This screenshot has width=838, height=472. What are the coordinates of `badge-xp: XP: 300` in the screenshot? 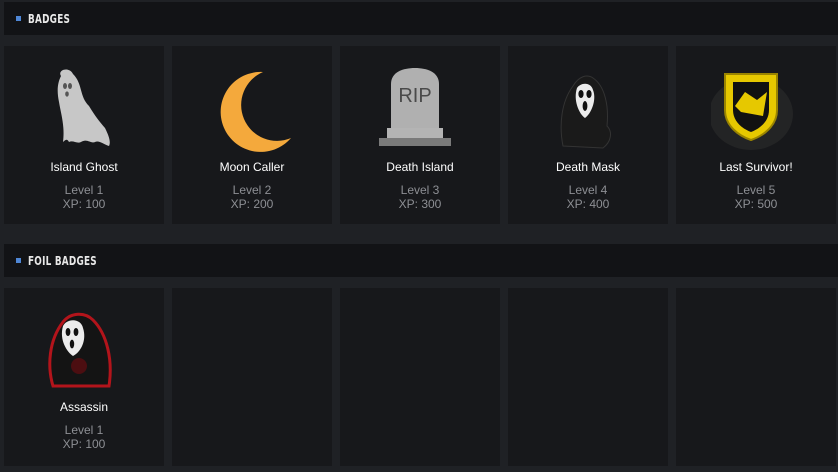 It's located at (420, 204).